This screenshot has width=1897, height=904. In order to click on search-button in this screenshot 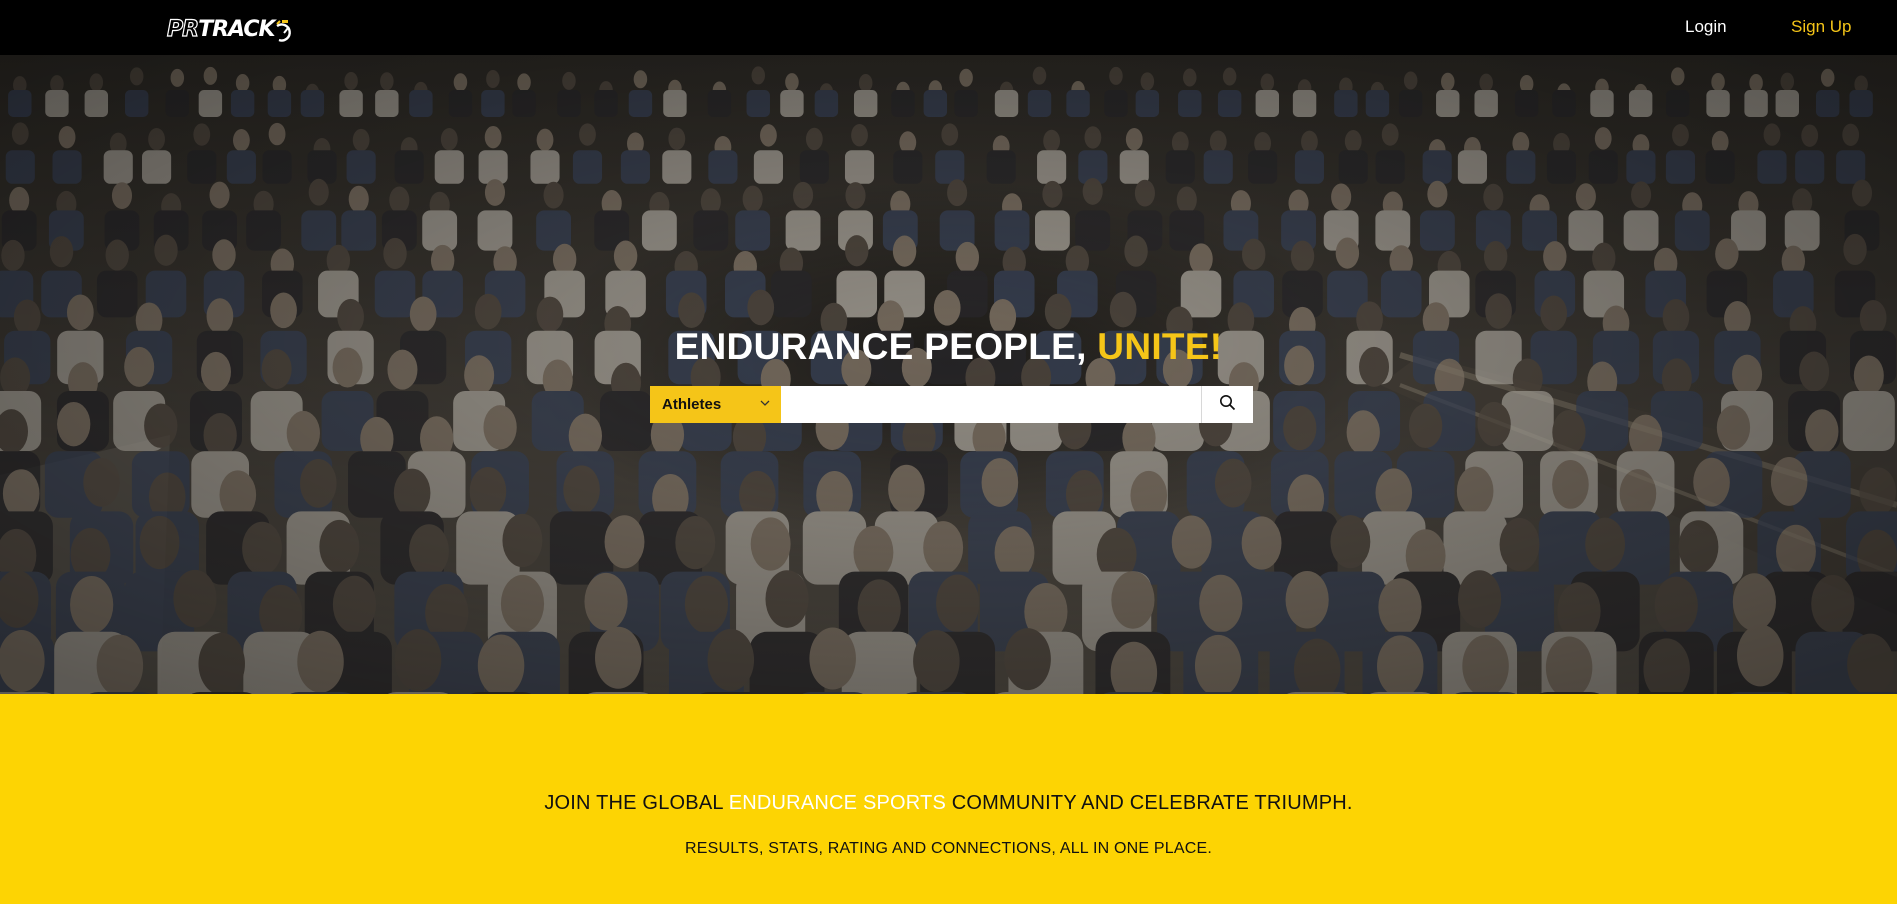, I will do `click(1227, 404)`.